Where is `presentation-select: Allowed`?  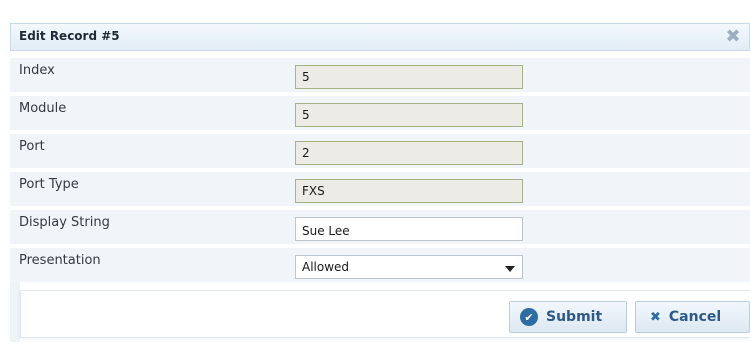
presentation-select: Allowed is located at coordinates (409, 267).